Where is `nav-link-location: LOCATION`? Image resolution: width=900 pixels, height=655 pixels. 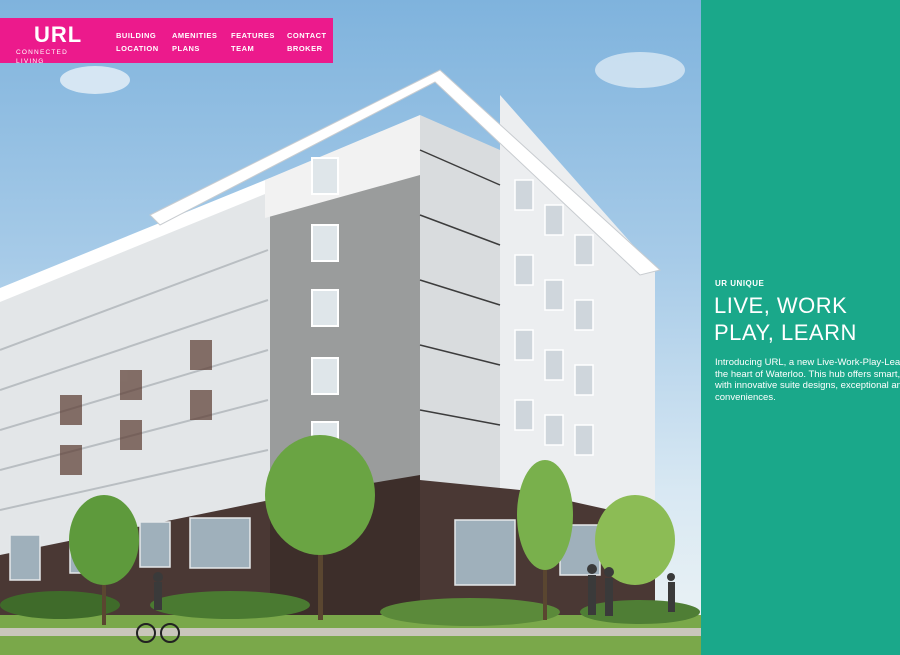
nav-link-location: LOCATION is located at coordinates (137, 48).